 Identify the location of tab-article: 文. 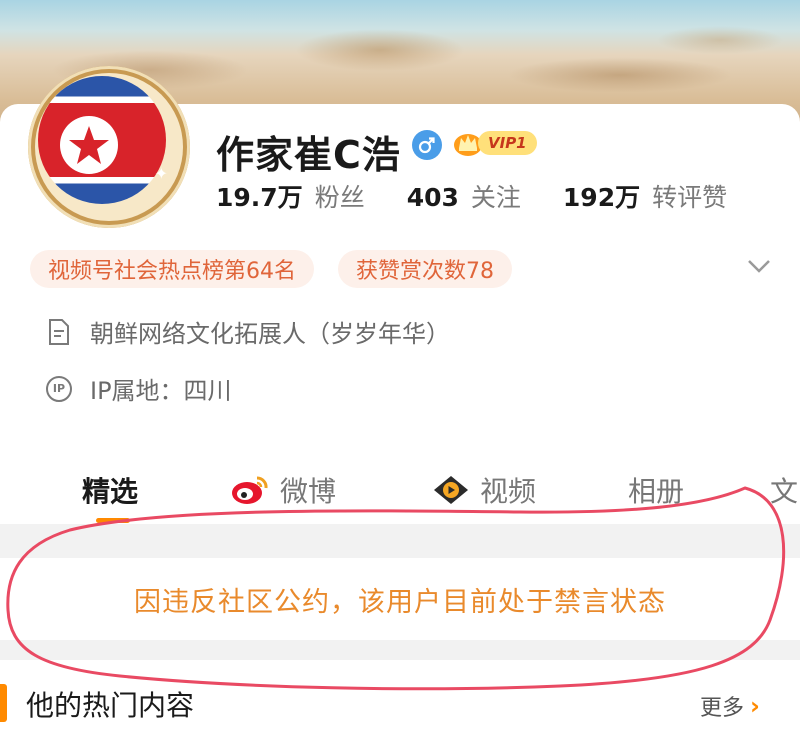
(784, 490).